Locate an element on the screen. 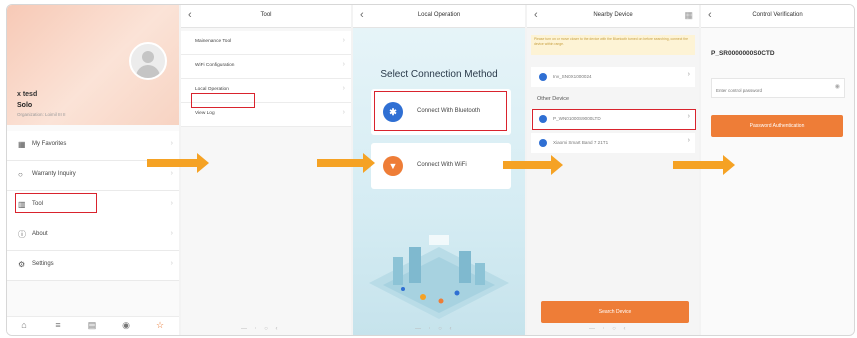  book-icon: ▦ is located at coordinates (22, 144).